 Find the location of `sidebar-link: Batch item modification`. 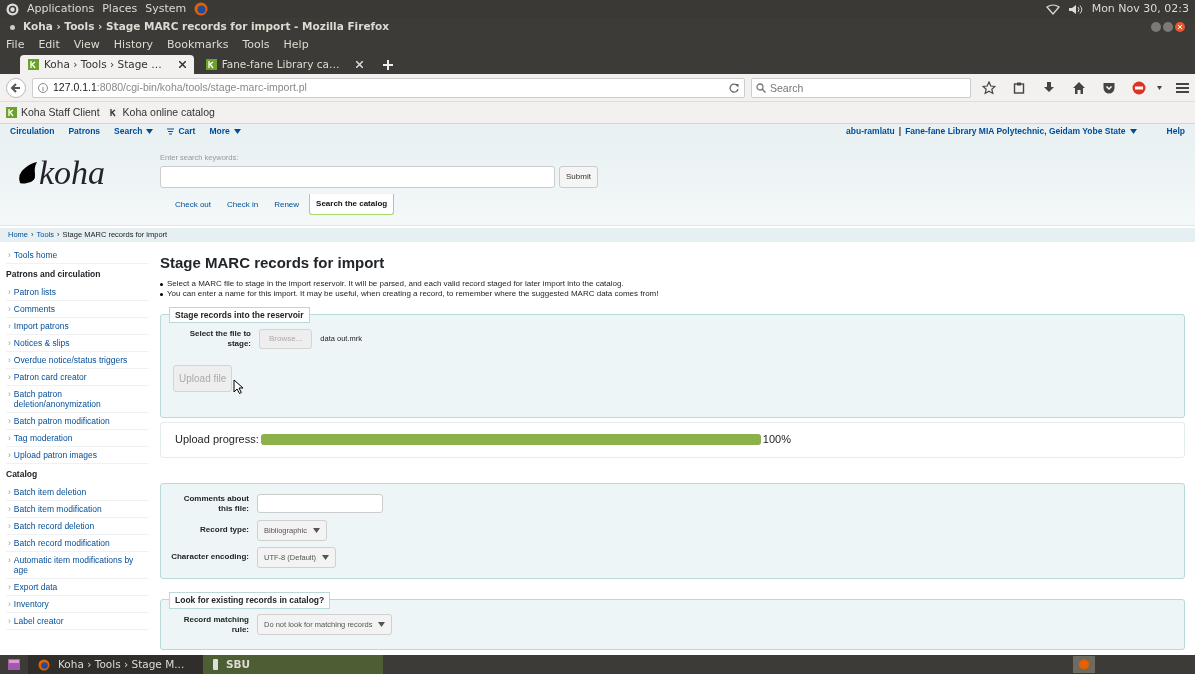

sidebar-link: Batch item modification is located at coordinates (57, 508).